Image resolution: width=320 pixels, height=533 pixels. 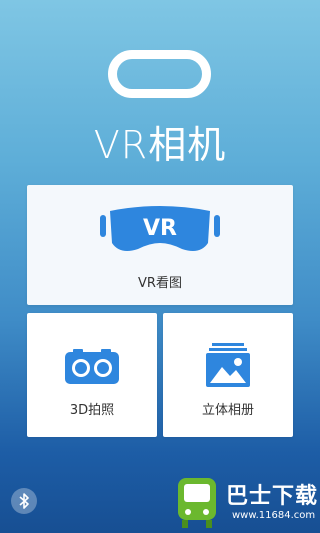 I want to click on watermark: 巴士下载 www.11684.com, so click(x=246, y=501).